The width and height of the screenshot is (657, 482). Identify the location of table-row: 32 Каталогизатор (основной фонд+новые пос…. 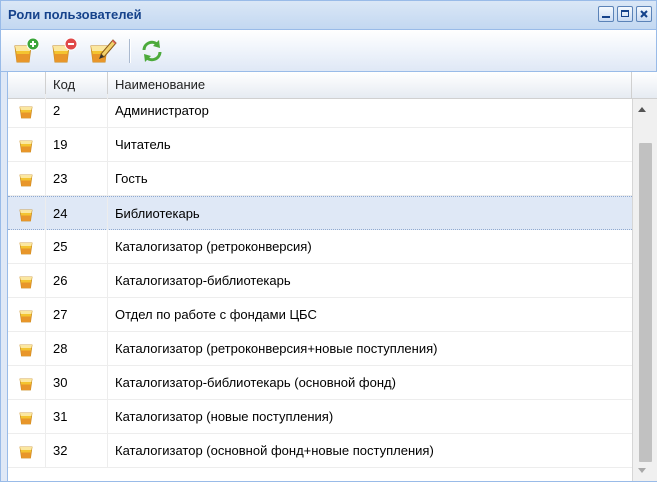
(320, 451).